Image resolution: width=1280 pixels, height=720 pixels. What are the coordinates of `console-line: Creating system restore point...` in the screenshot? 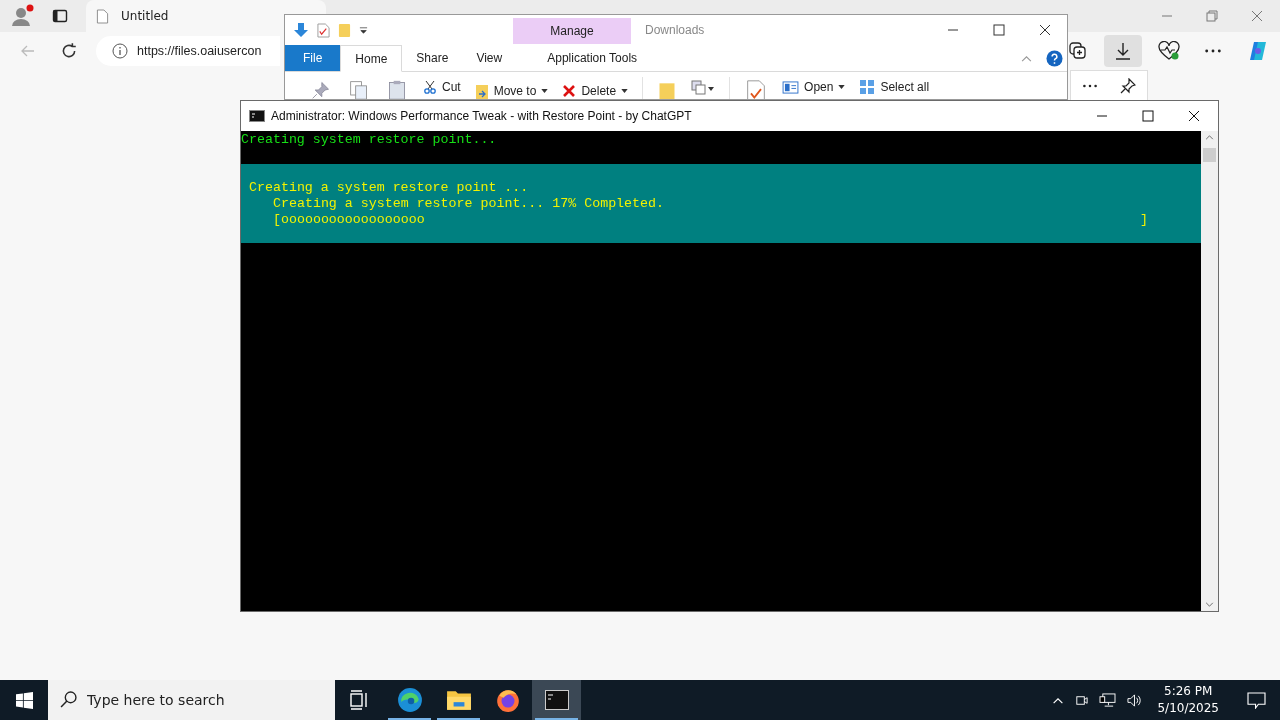 It's located at (369, 139).